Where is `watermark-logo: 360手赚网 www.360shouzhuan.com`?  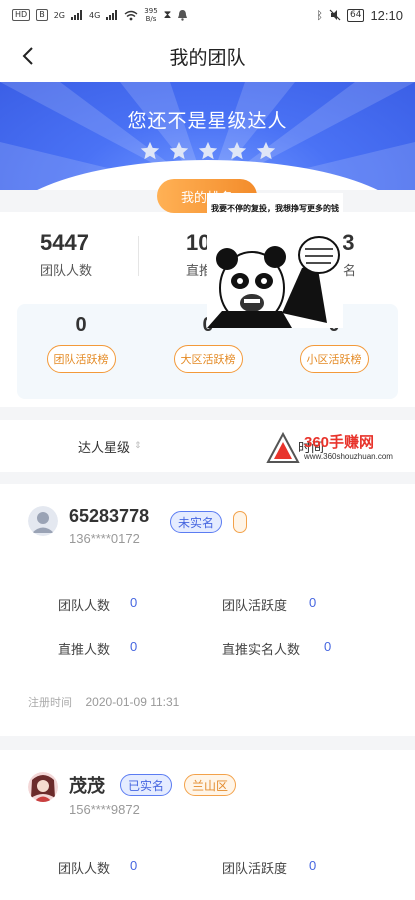 watermark-logo: 360手赚网 www.360shouzhuan.com is located at coordinates (337, 449).